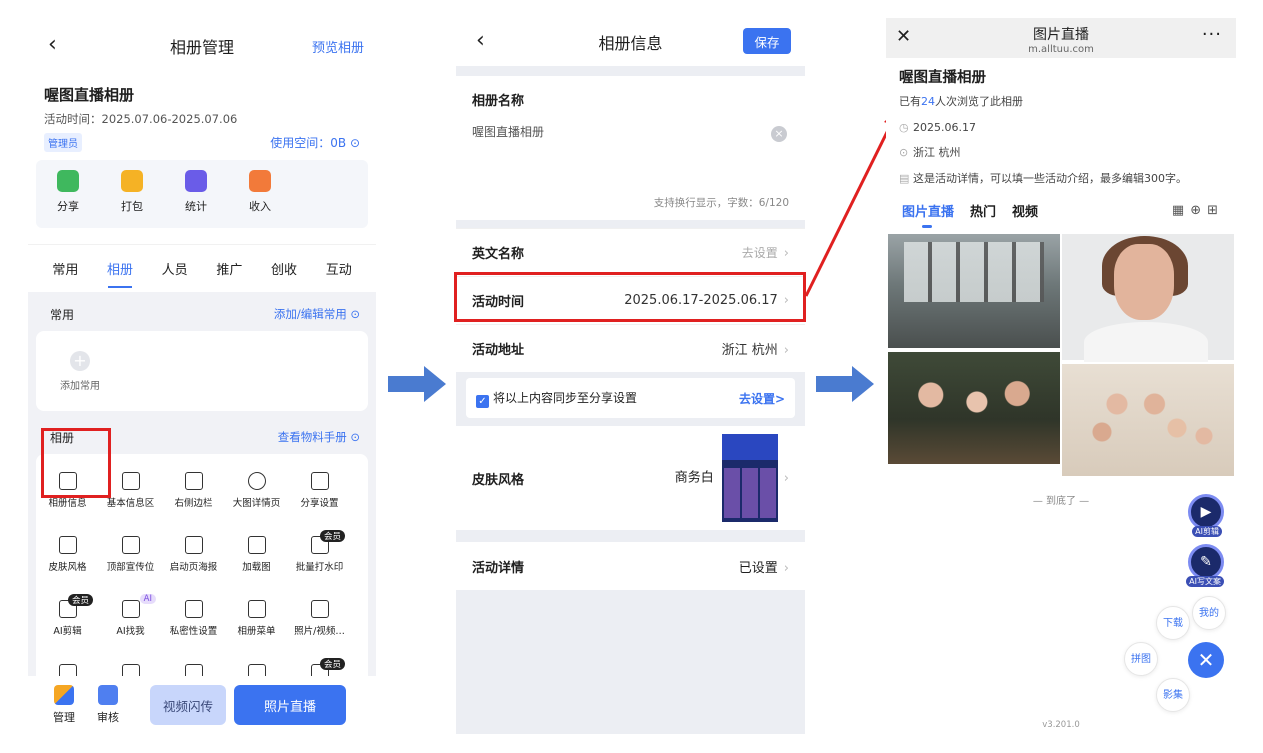 The width and height of the screenshot is (1263, 753). Describe the element at coordinates (1198, 210) in the screenshot. I see `globe-icon: ⊕` at that location.